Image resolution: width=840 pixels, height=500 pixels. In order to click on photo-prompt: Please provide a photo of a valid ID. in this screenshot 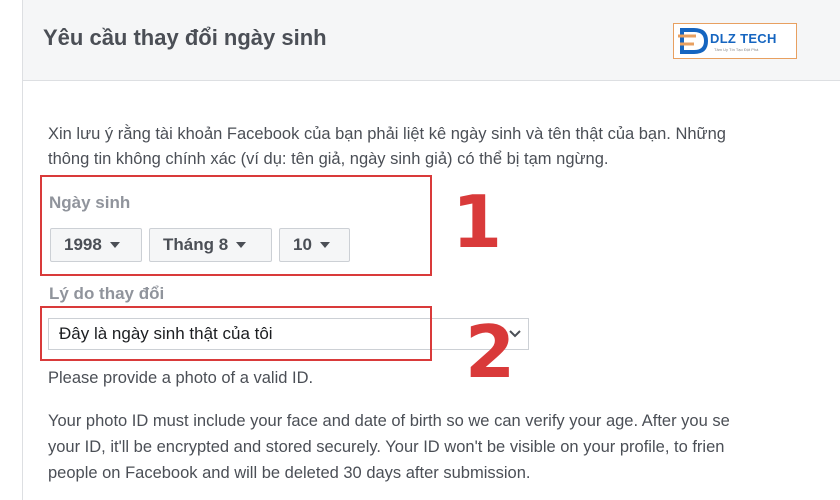, I will do `click(181, 378)`.